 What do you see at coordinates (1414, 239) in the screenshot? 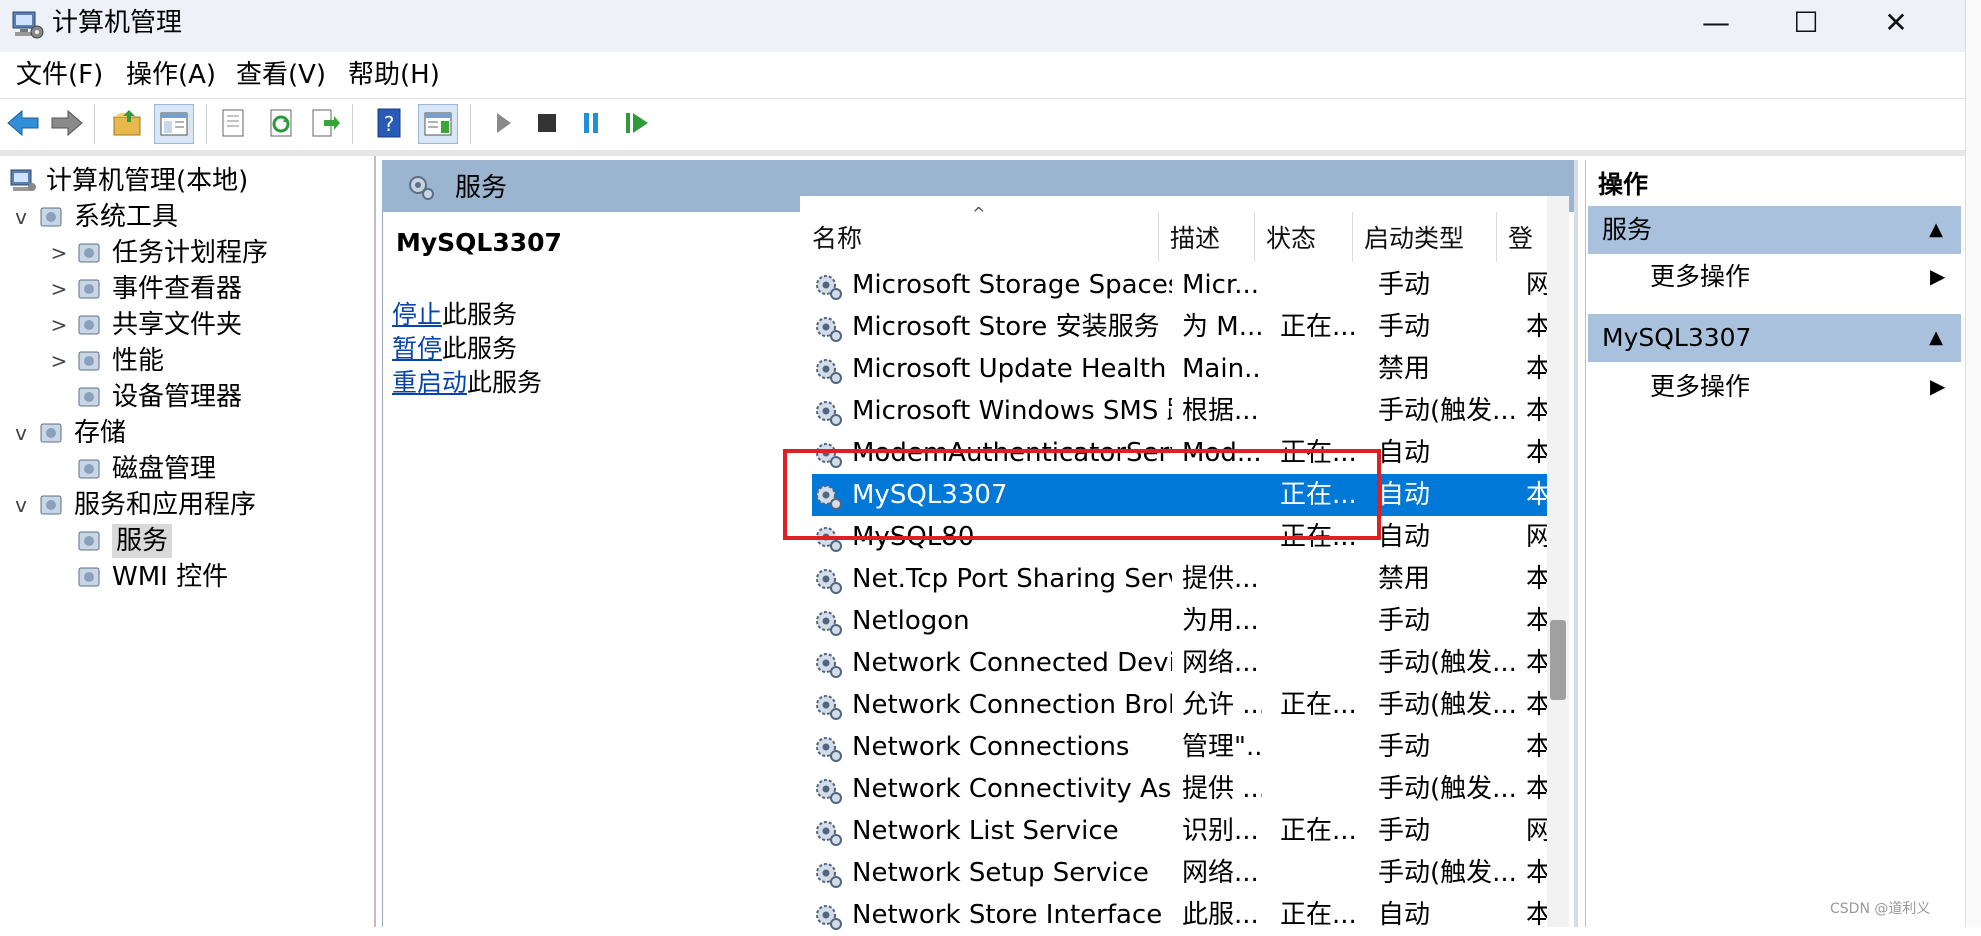
I see `column-startup-type: 启动类型` at bounding box center [1414, 239].